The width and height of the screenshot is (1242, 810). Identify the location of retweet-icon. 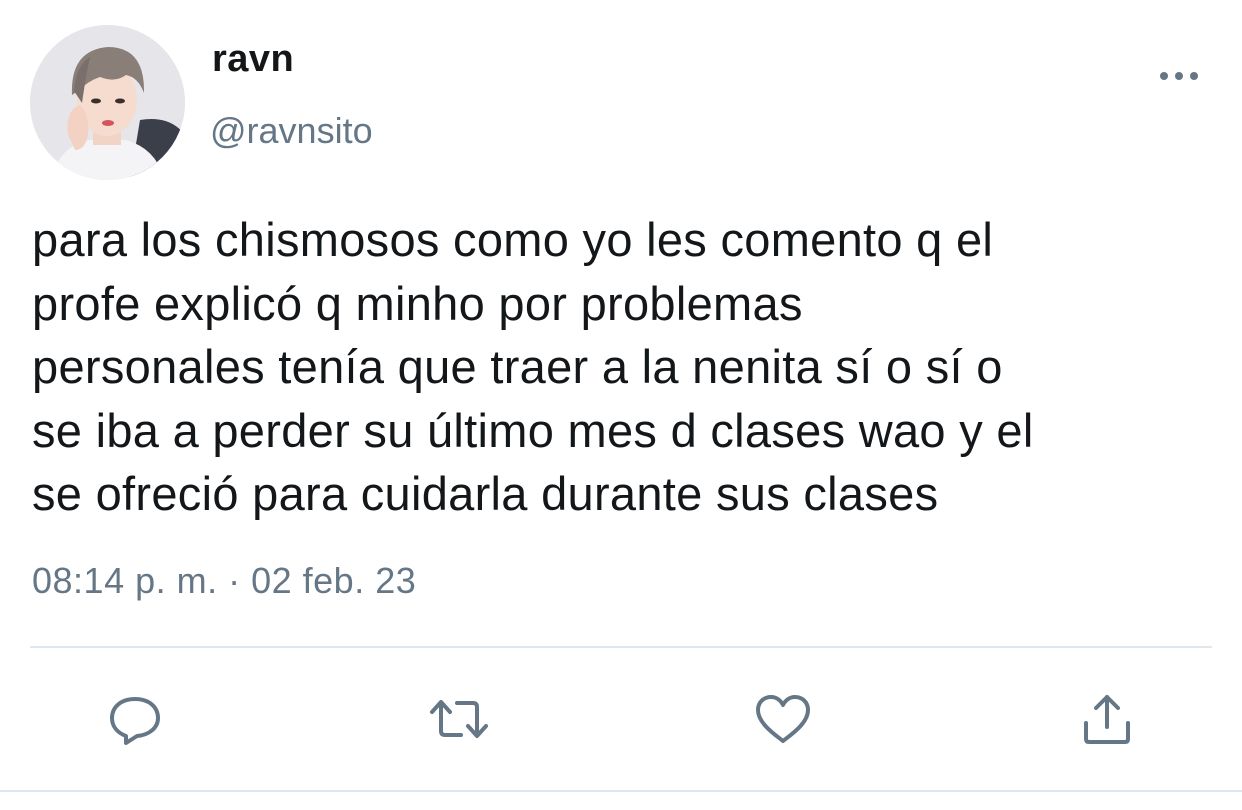
(459, 719).